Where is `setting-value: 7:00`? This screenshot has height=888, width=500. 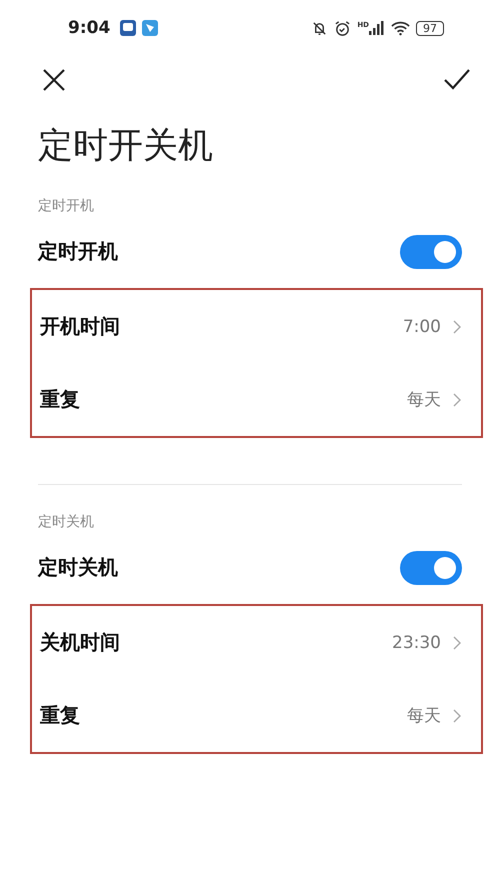
setting-value: 7:00 is located at coordinates (421, 326).